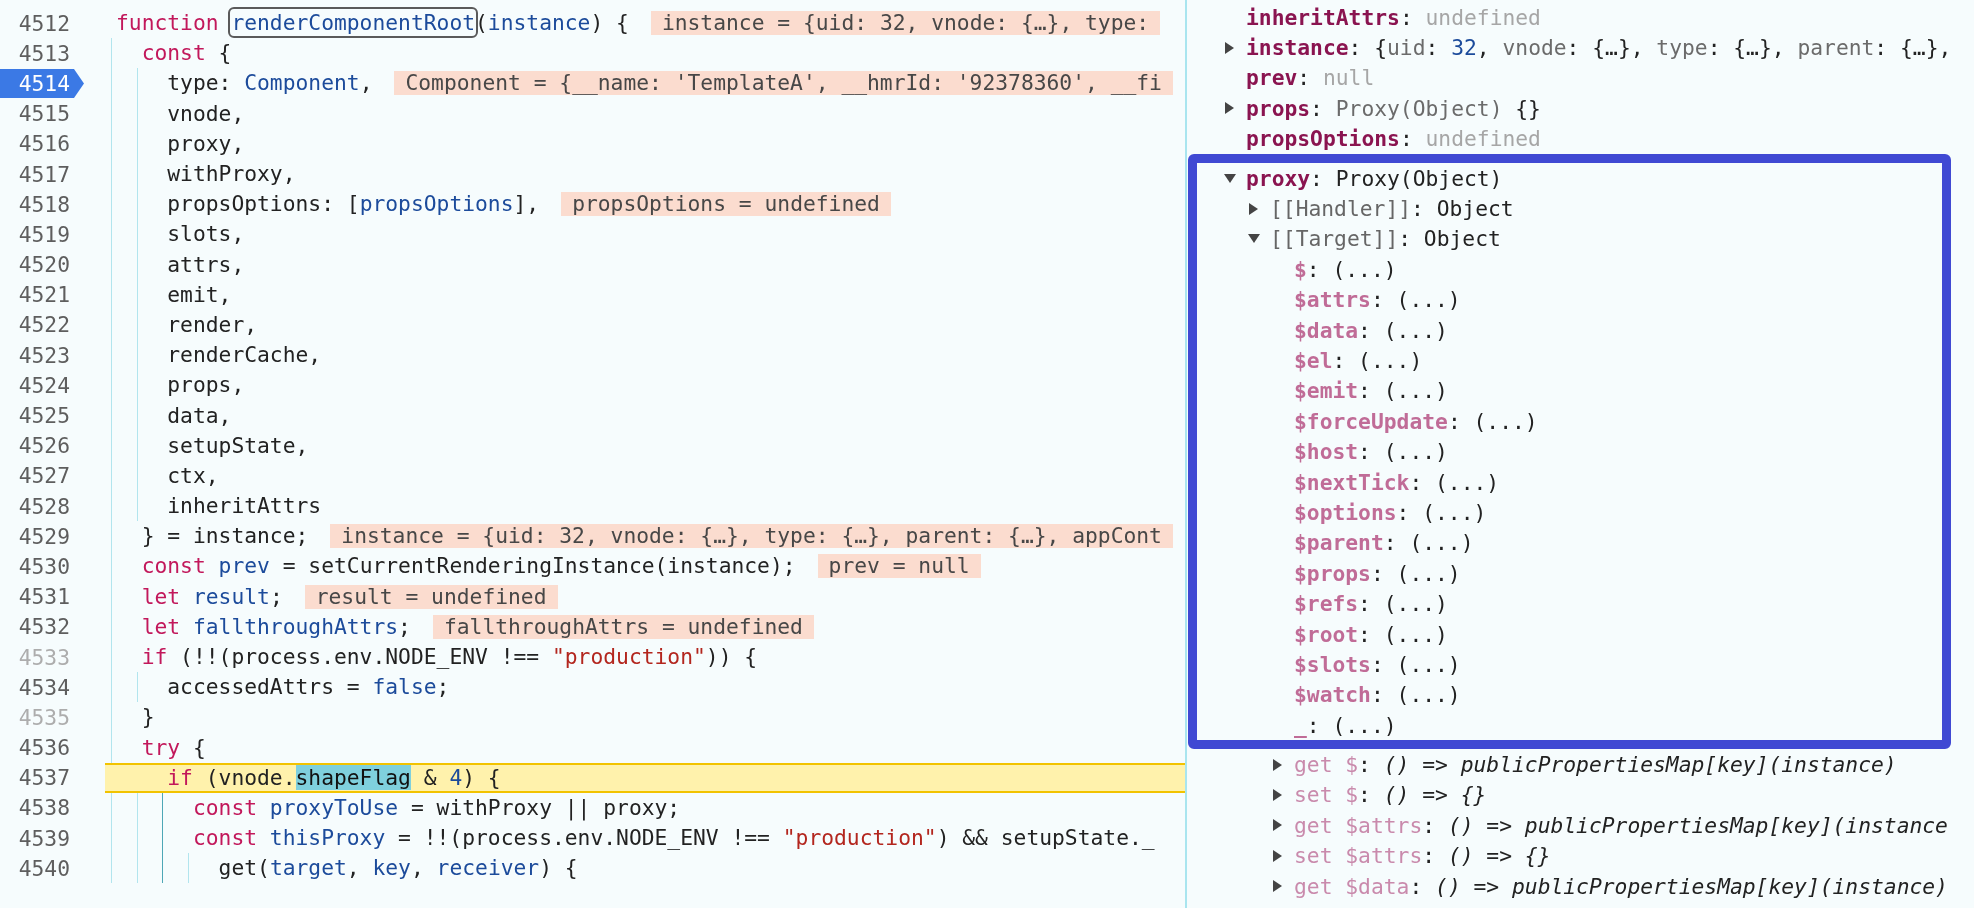  Describe the element at coordinates (1382, 108) in the screenshot. I see `property-row: props: Proxy(Object) {}` at that location.